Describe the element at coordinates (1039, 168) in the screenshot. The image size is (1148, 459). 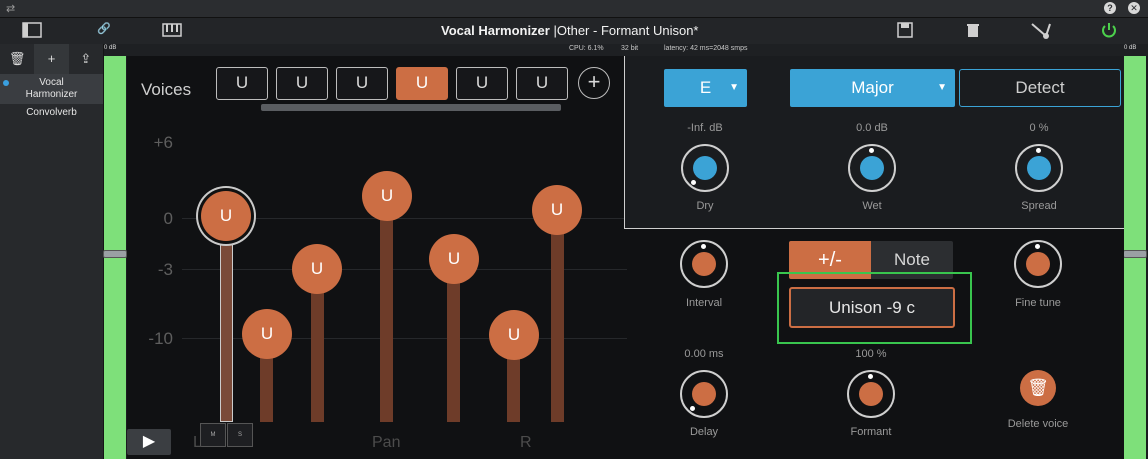
I see `spread-knob` at that location.